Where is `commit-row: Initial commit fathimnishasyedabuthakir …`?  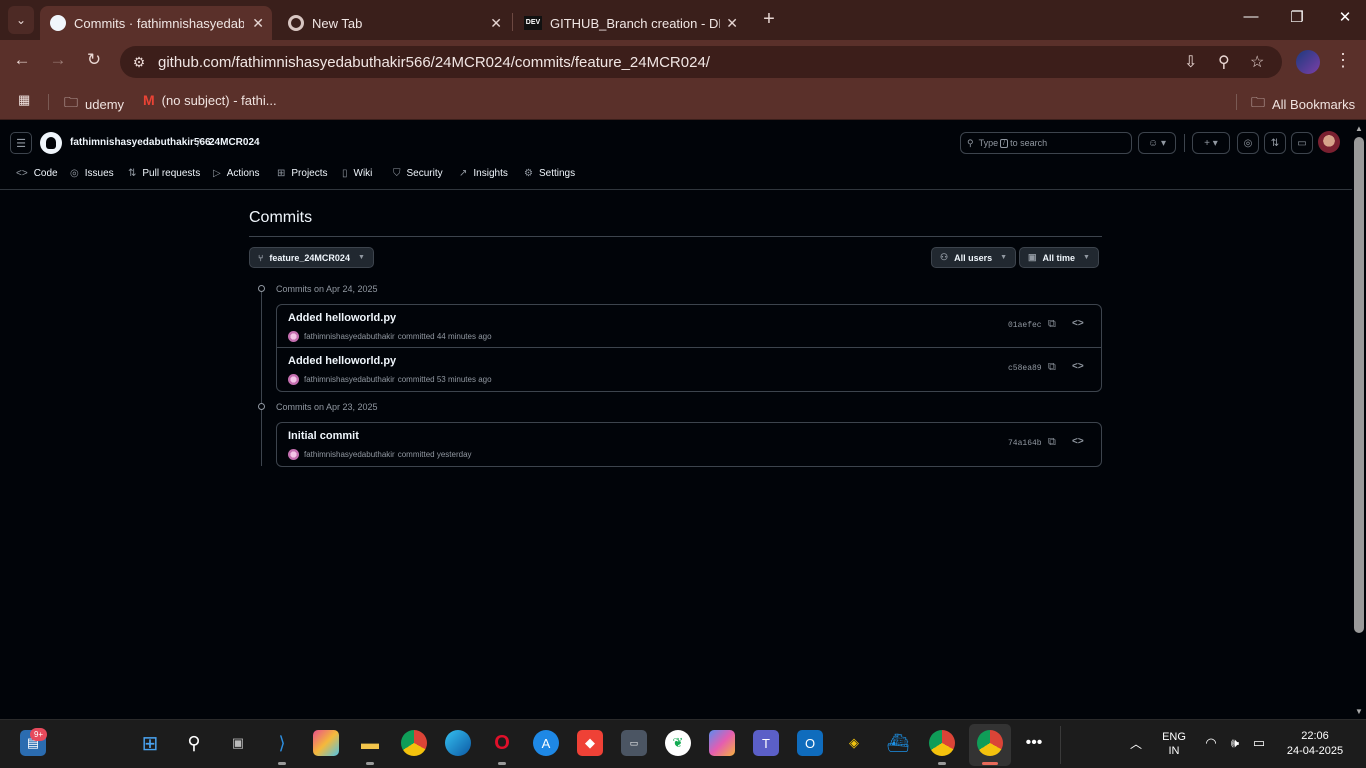 commit-row: Initial commit fathimnishasyedabuthakir … is located at coordinates (689, 444).